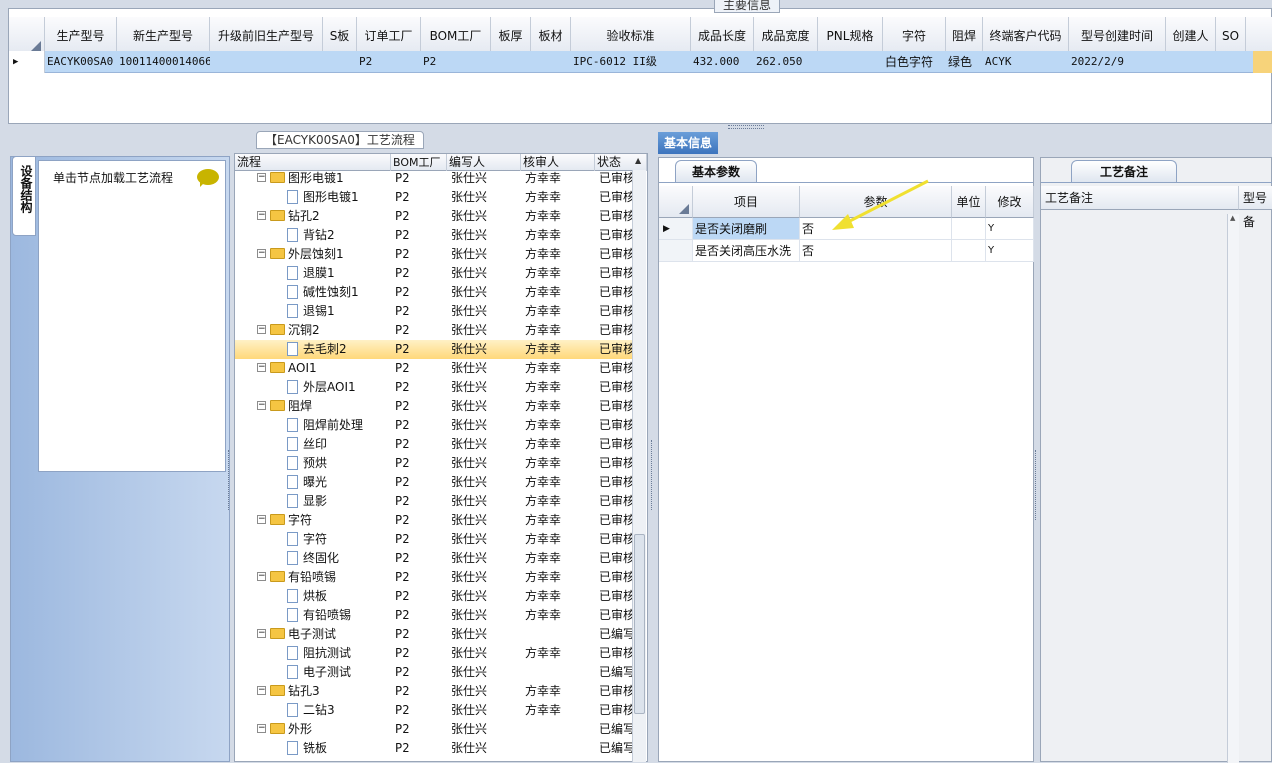 Image resolution: width=1272 pixels, height=763 pixels. Describe the element at coordinates (434, 634) in the screenshot. I see `tree-row: − 电子测试 P2 张仕兴 已编写` at that location.